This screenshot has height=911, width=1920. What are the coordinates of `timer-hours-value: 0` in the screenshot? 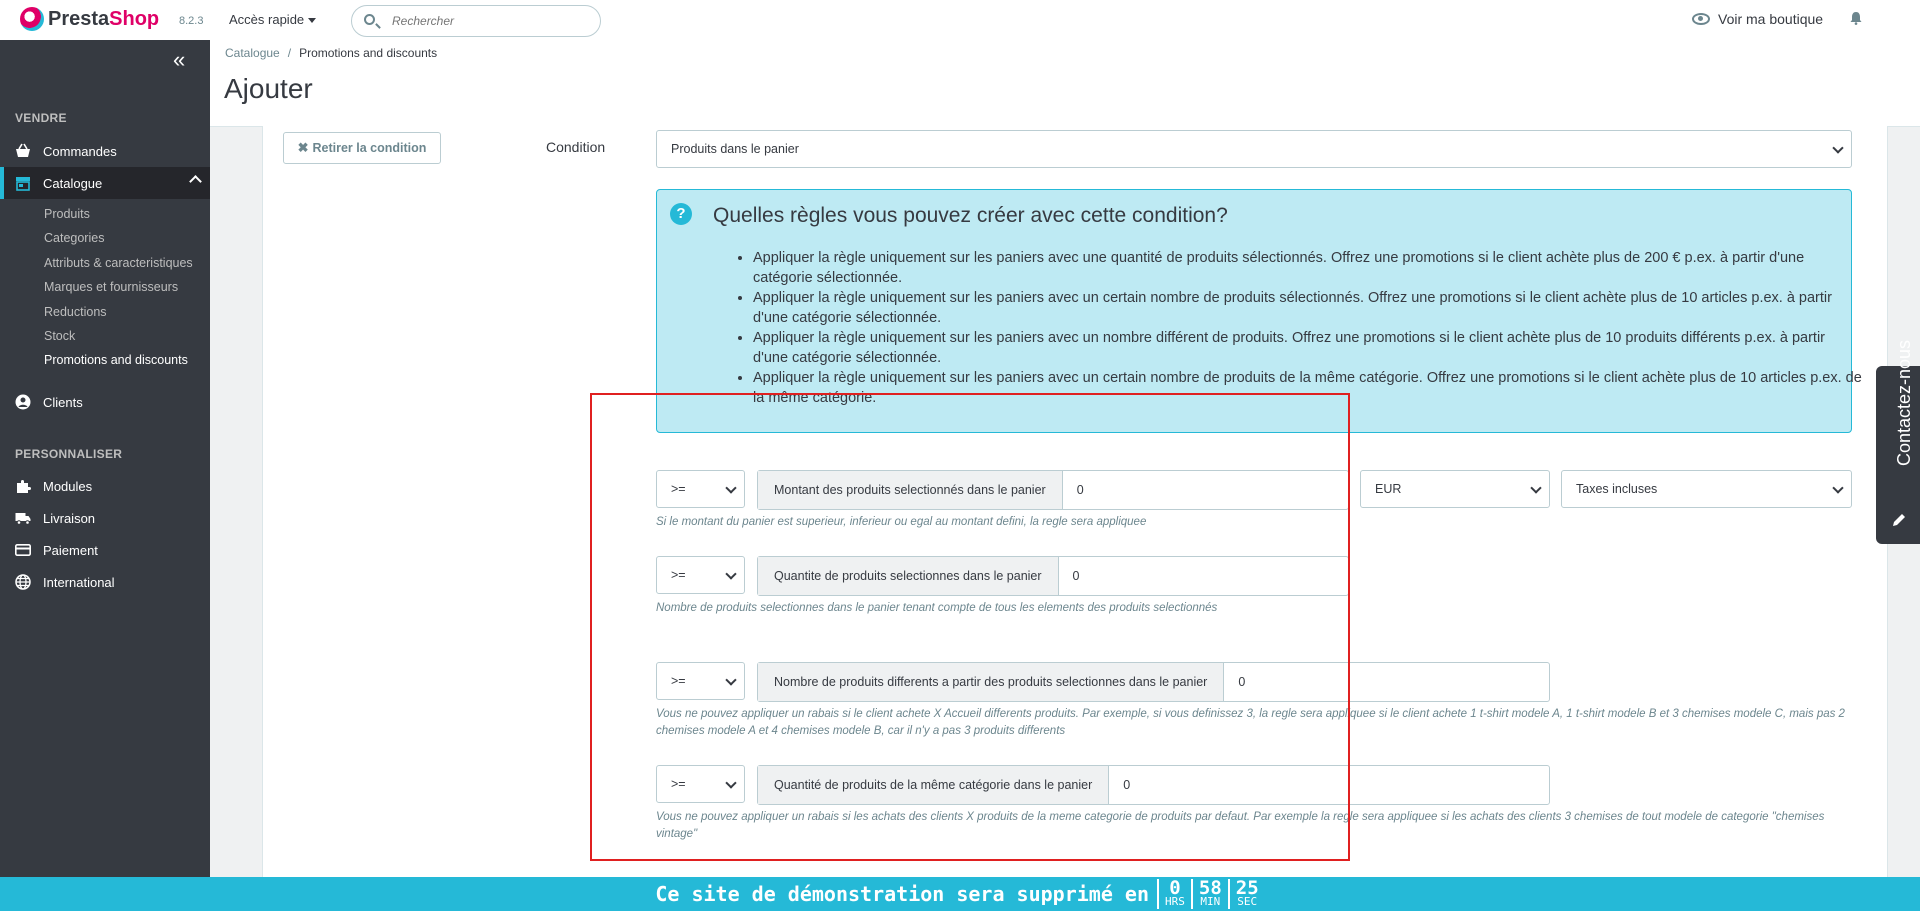 It's located at (1175, 888).